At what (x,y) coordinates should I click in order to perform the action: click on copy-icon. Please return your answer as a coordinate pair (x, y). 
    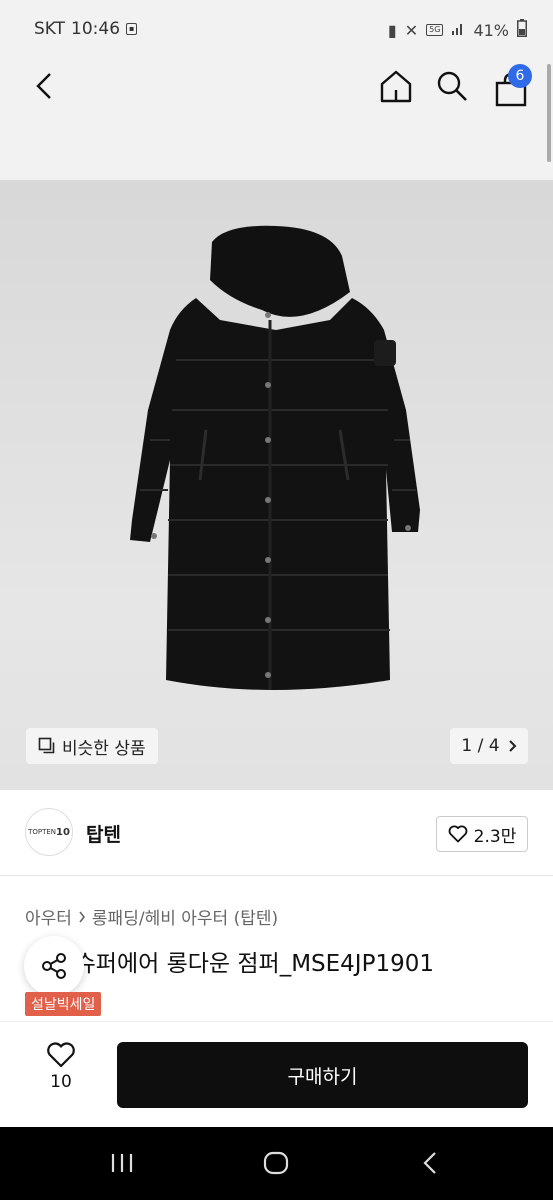
    Looking at the image, I should click on (46, 745).